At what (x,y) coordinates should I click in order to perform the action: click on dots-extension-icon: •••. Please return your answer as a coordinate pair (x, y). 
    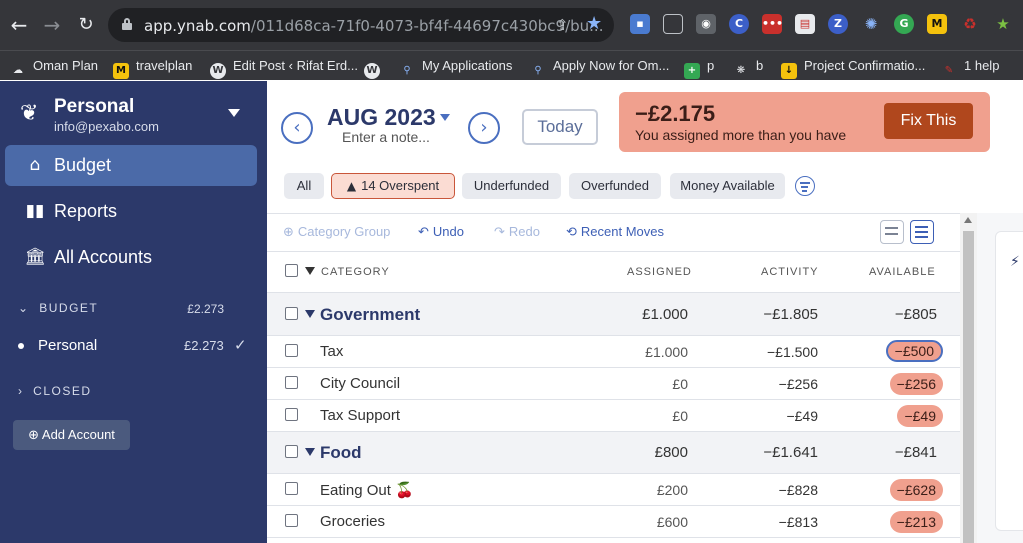
    Looking at the image, I should click on (772, 24).